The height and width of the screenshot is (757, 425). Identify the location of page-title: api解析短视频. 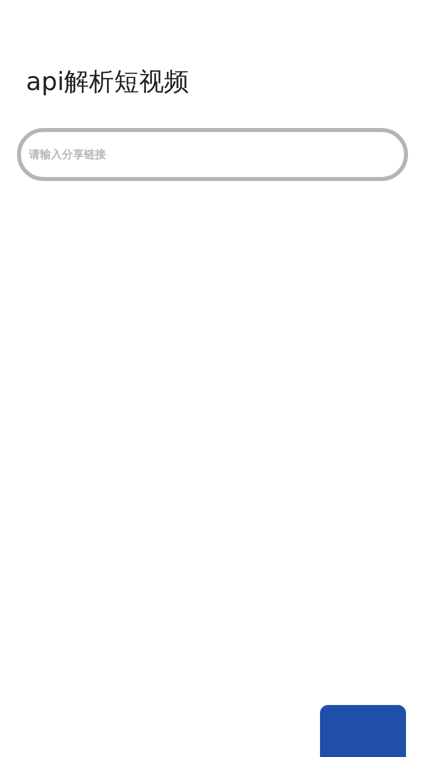
(108, 82).